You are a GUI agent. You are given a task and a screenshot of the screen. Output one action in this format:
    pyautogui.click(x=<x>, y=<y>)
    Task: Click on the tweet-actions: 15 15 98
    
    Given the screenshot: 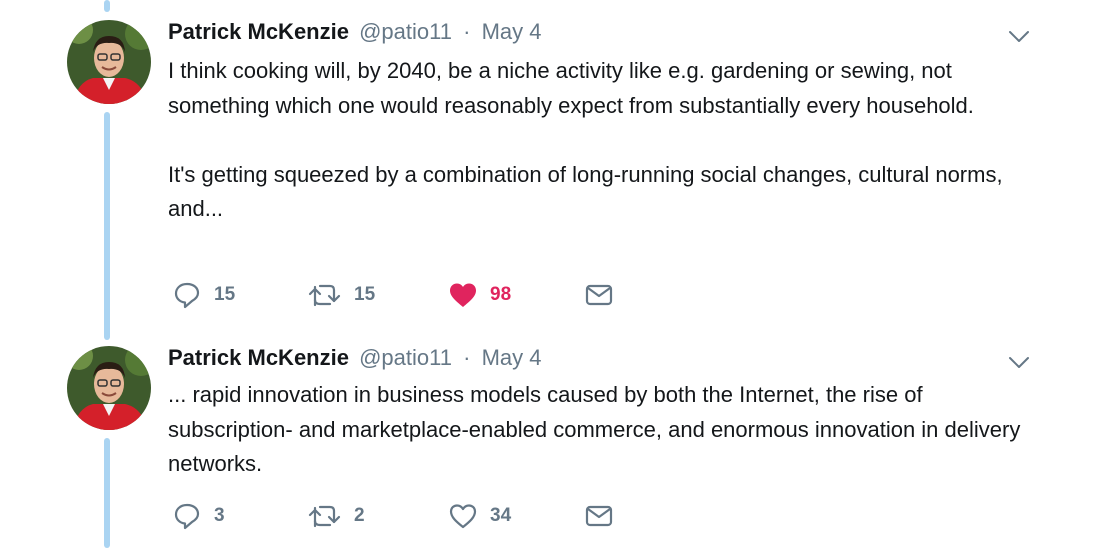 What is the action you would take?
    pyautogui.click(x=468, y=295)
    